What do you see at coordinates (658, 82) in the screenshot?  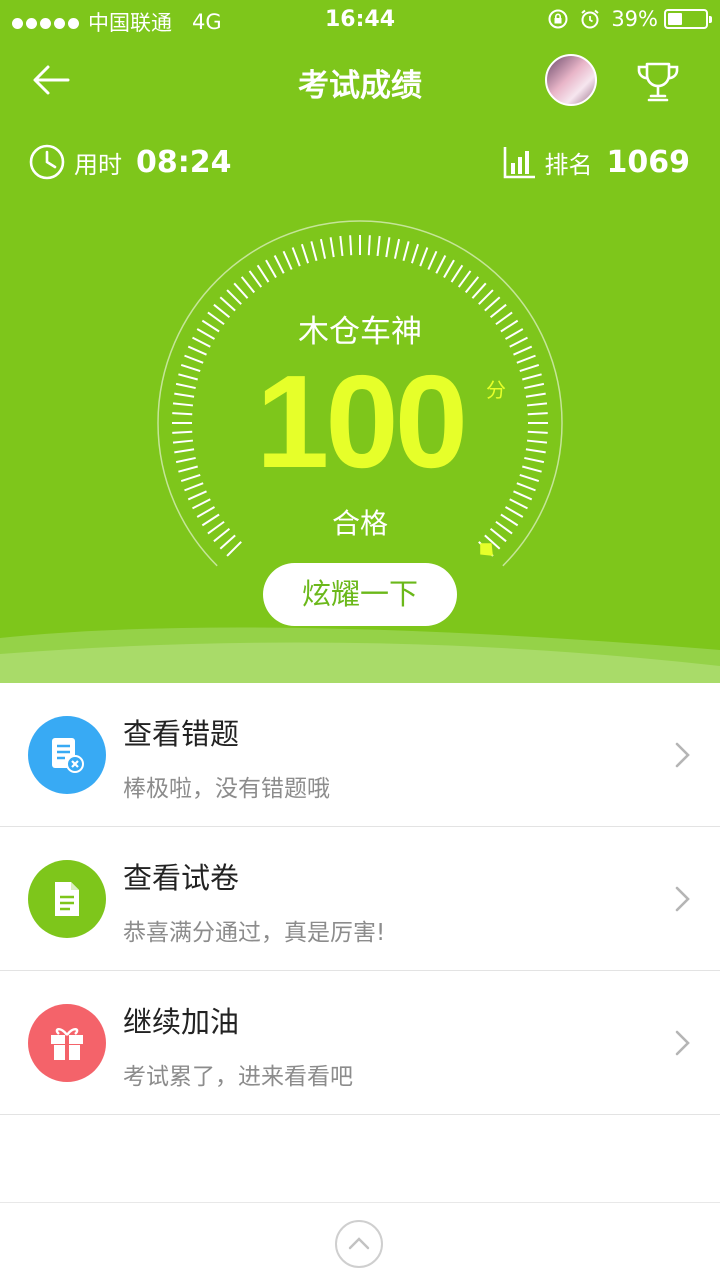 I see `trophy-icon` at bounding box center [658, 82].